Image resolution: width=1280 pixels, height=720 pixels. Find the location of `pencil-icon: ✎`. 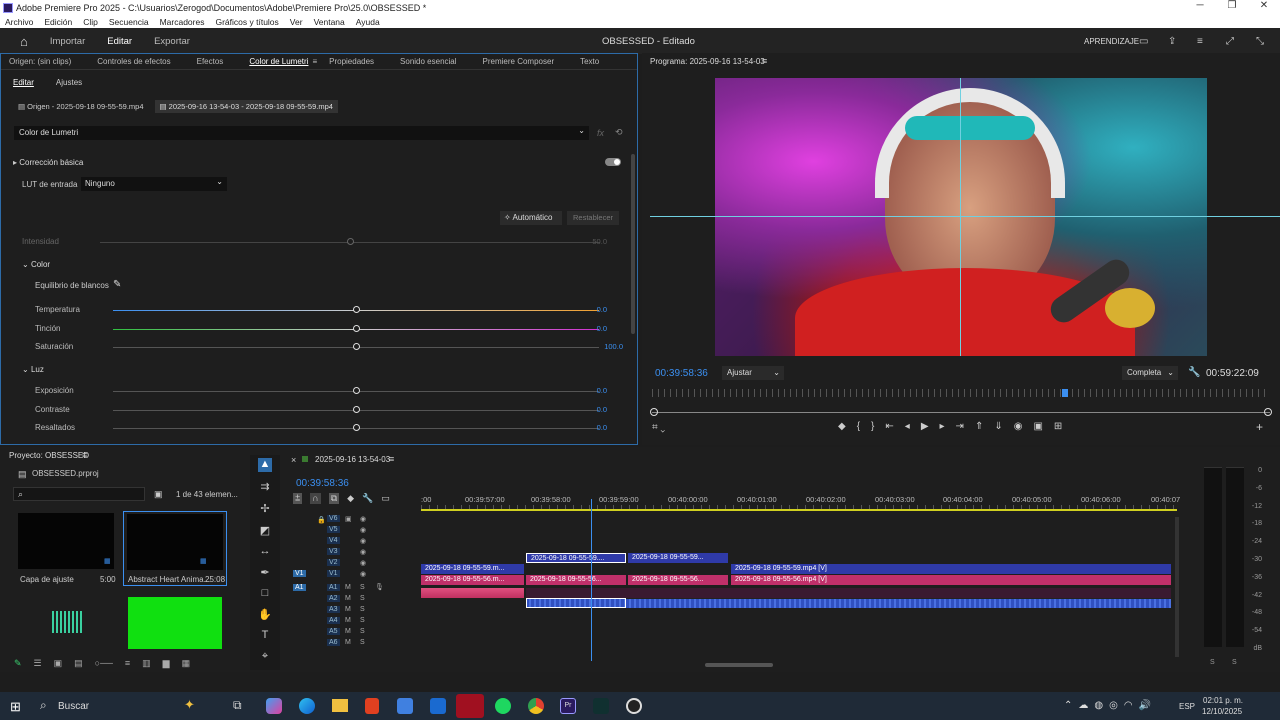

pencil-icon: ✎ is located at coordinates (18, 663).